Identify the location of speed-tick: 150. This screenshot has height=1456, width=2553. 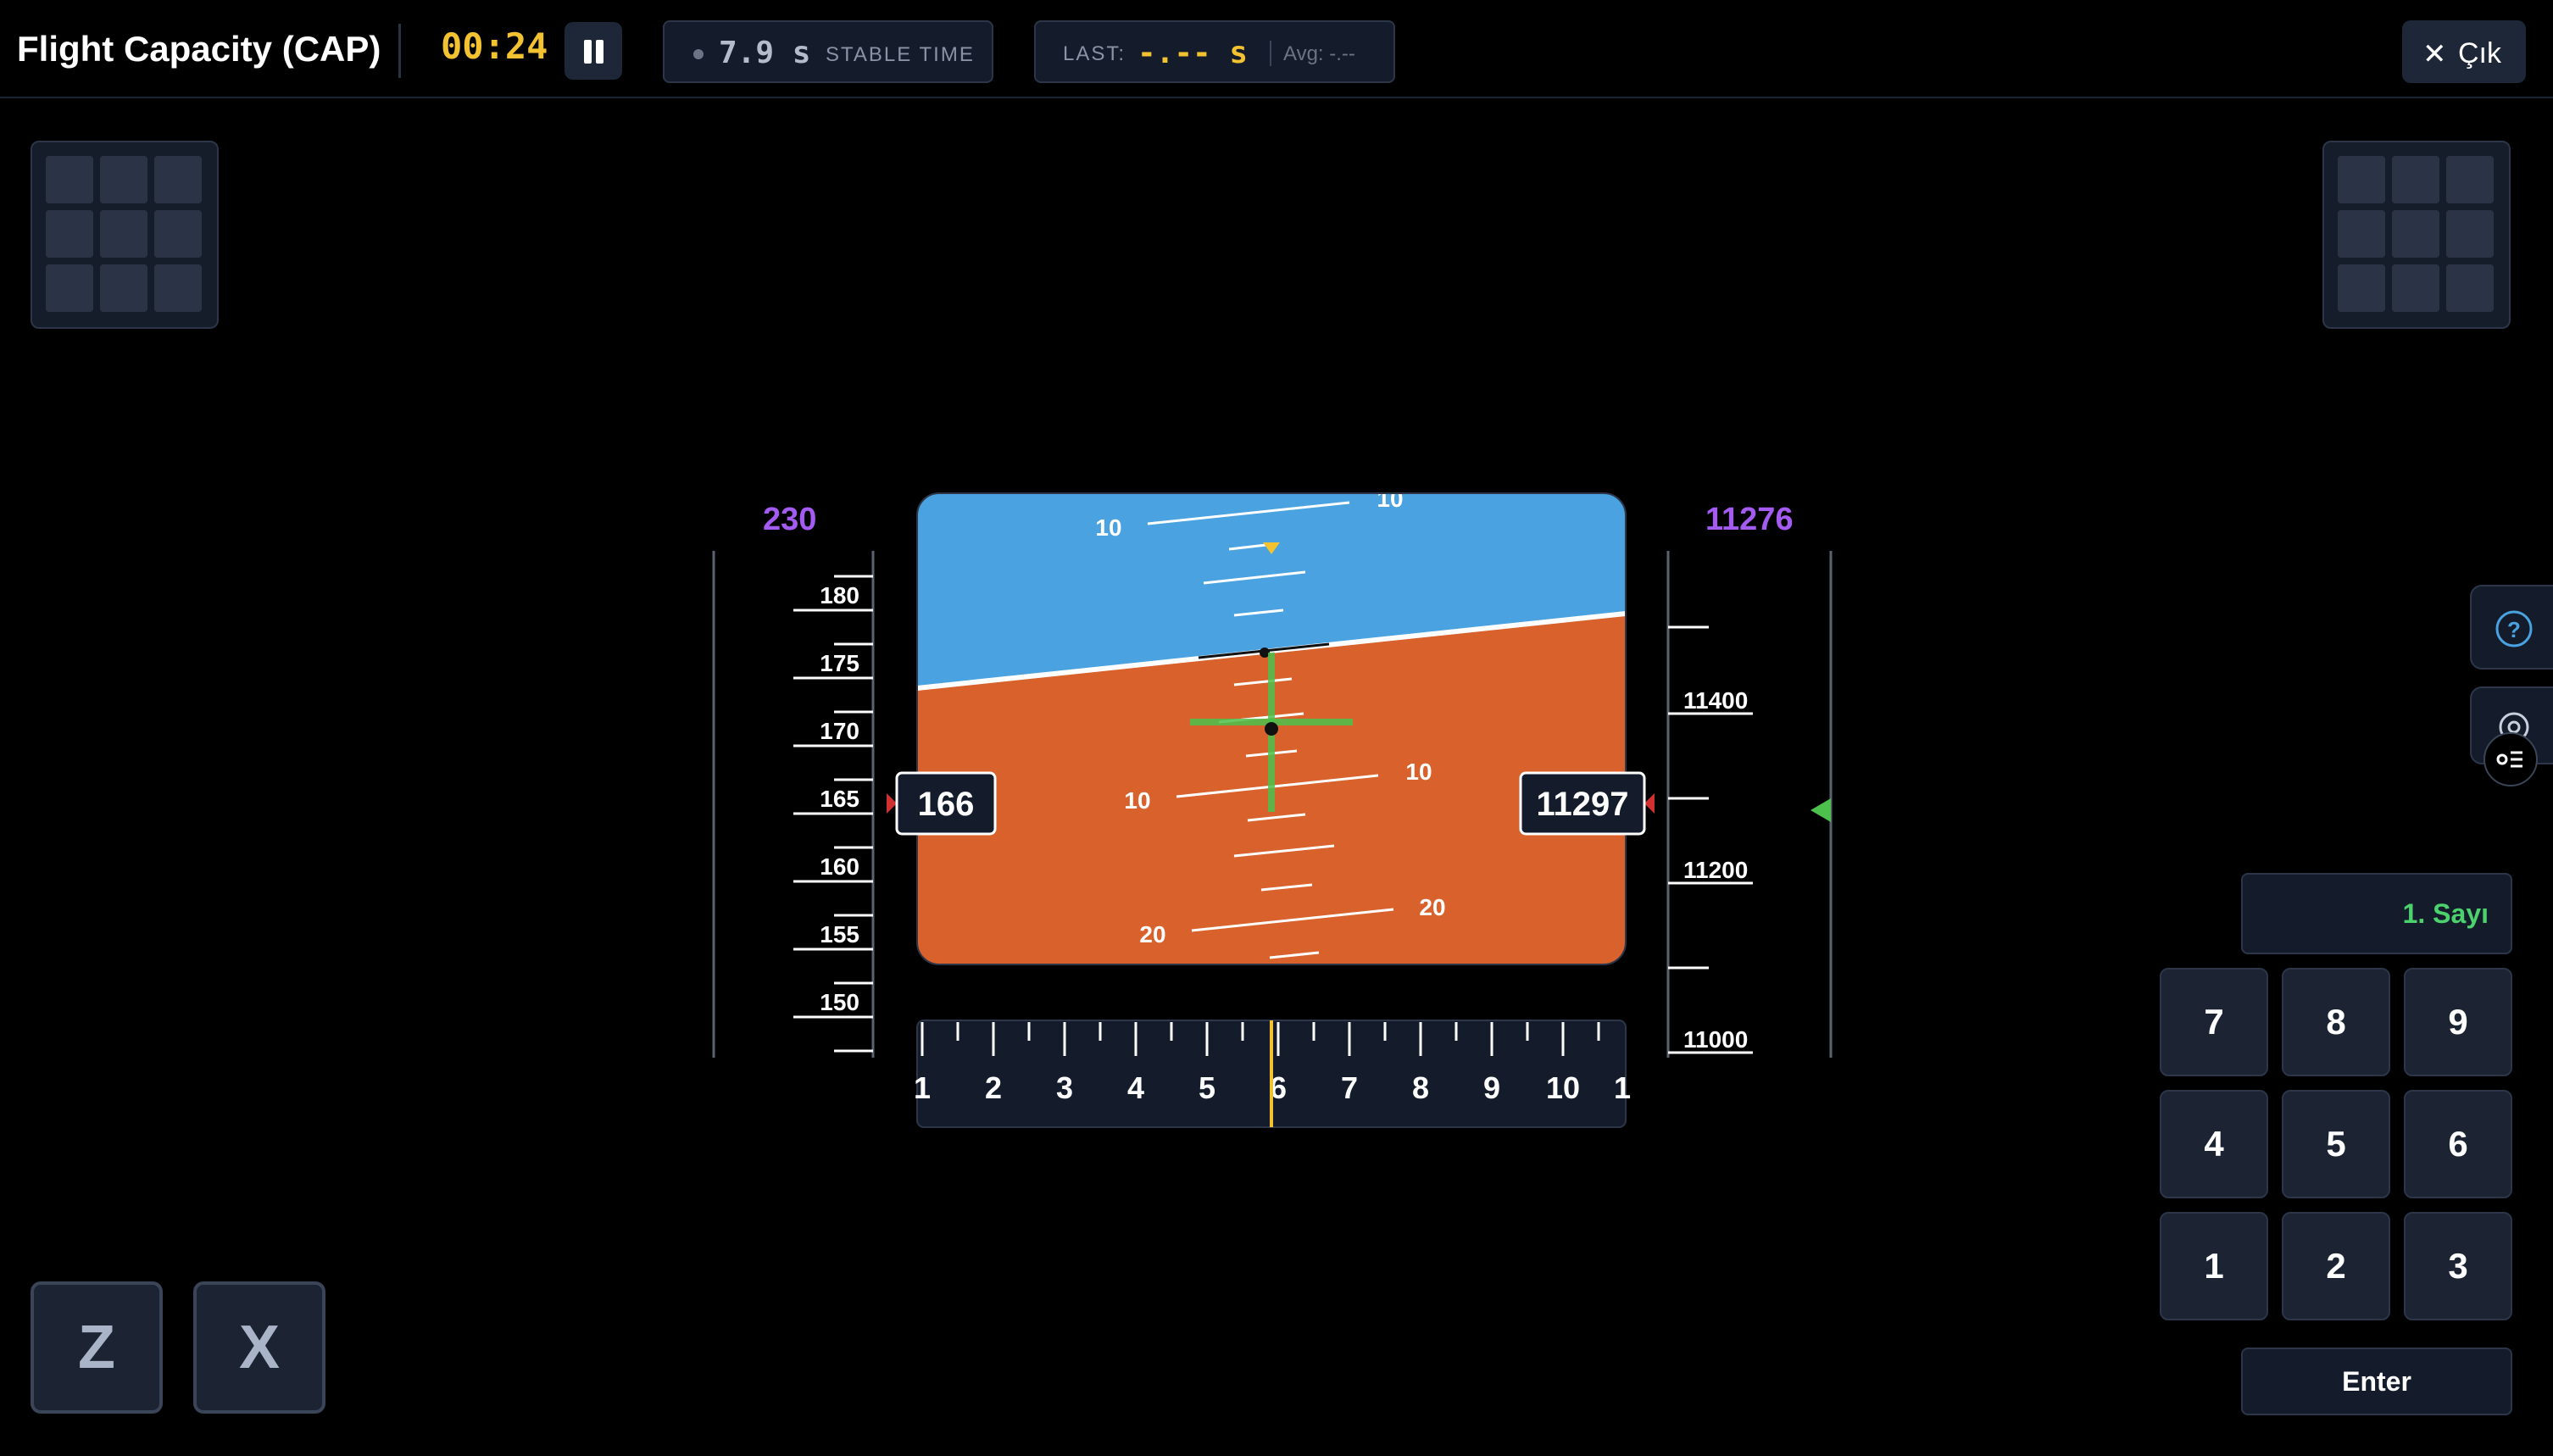
(839, 1002).